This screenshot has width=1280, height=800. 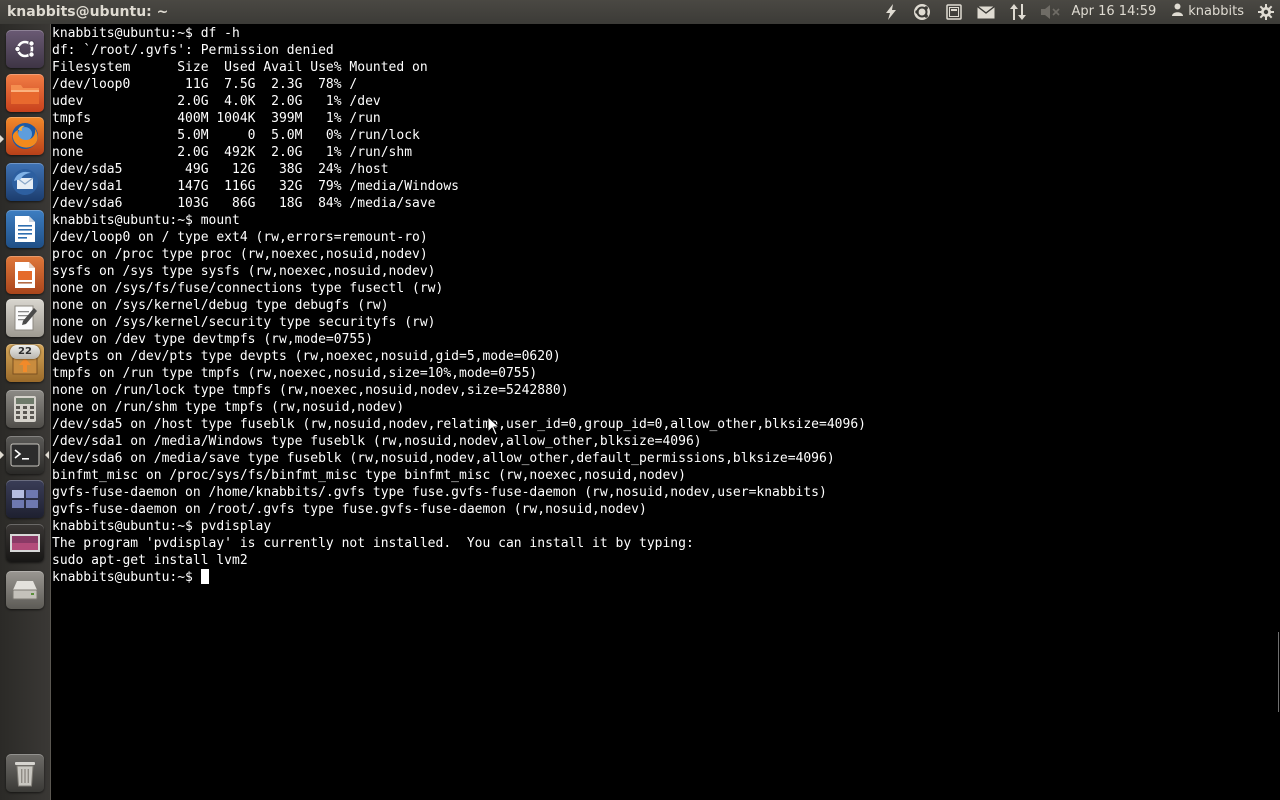 I want to click on workspace-switcher-button, so click(x=25, y=499).